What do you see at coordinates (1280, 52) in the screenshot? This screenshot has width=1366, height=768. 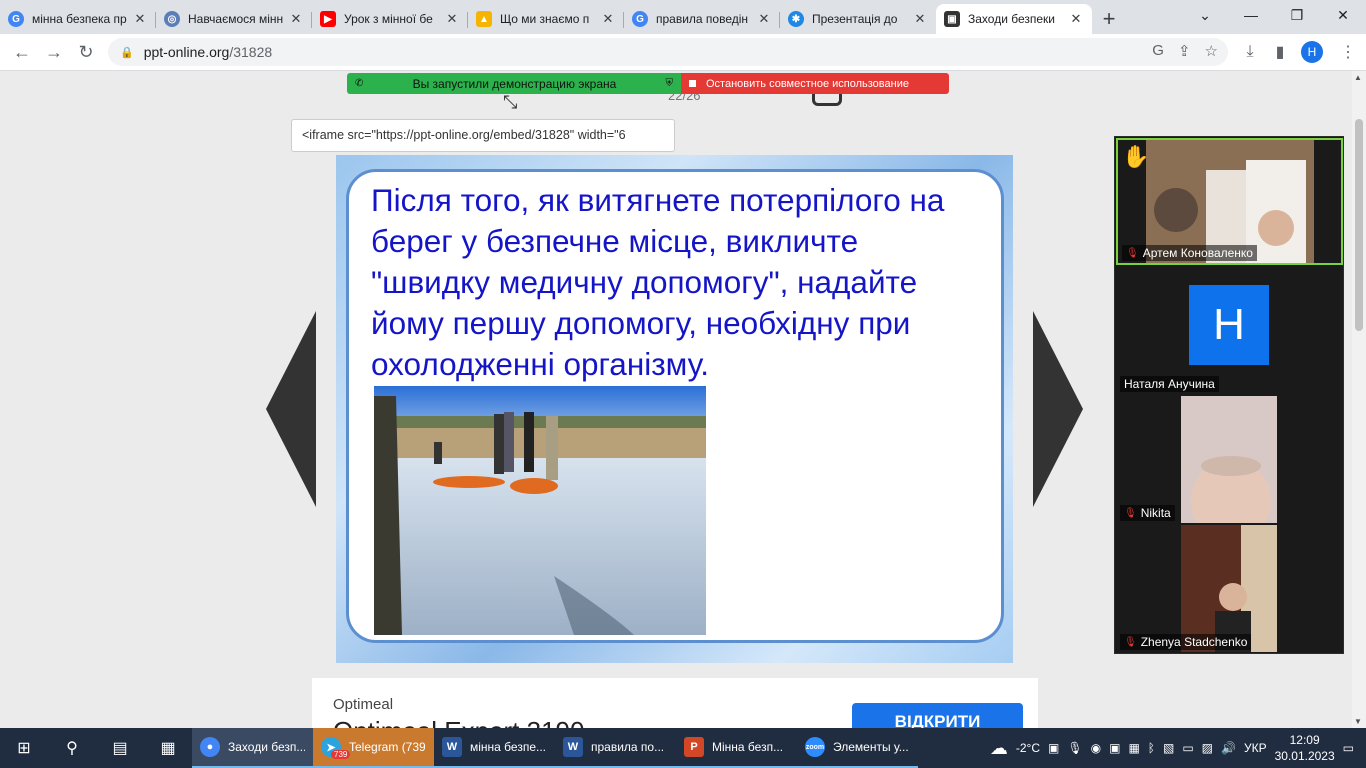 I see `side-panel-icon: ▮` at bounding box center [1280, 52].